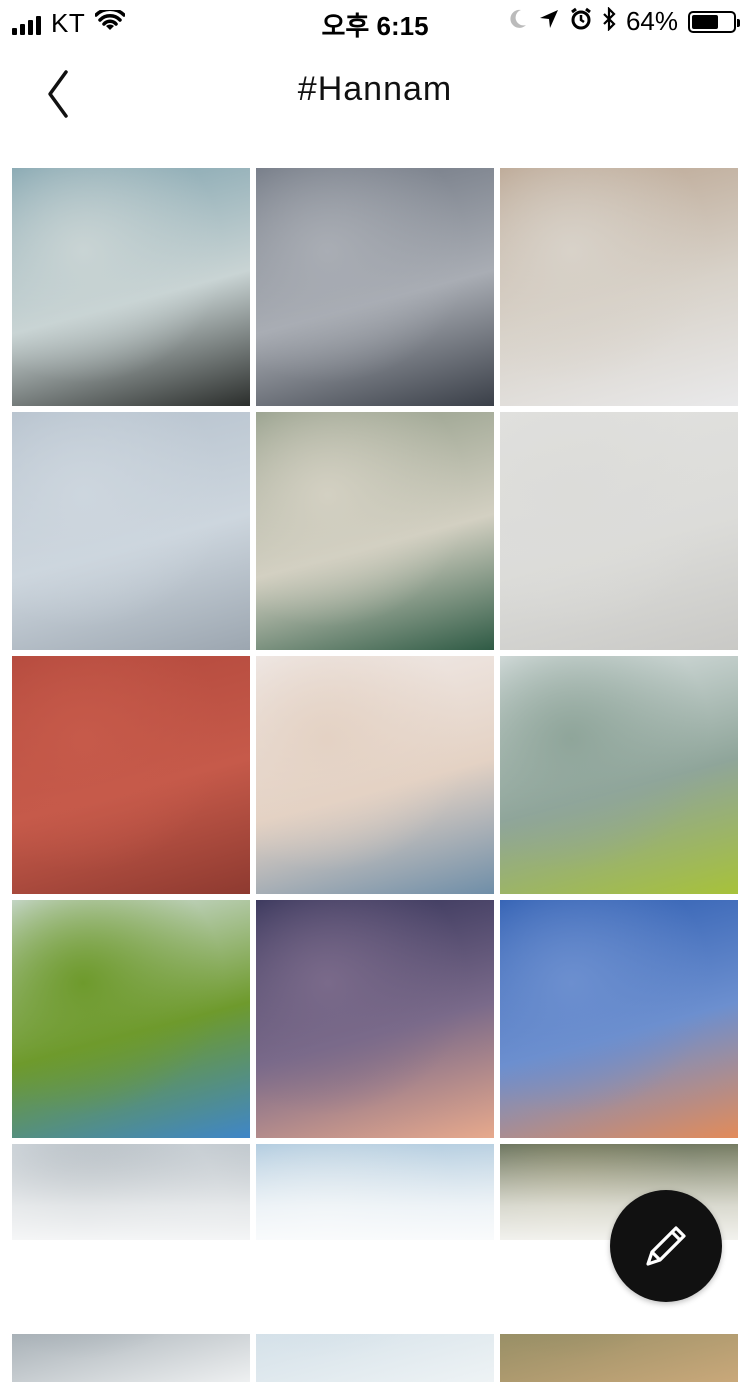 Image resolution: width=750 pixels, height=1382 pixels. Describe the element at coordinates (609, 21) in the screenshot. I see `bluetooth-icon` at that location.